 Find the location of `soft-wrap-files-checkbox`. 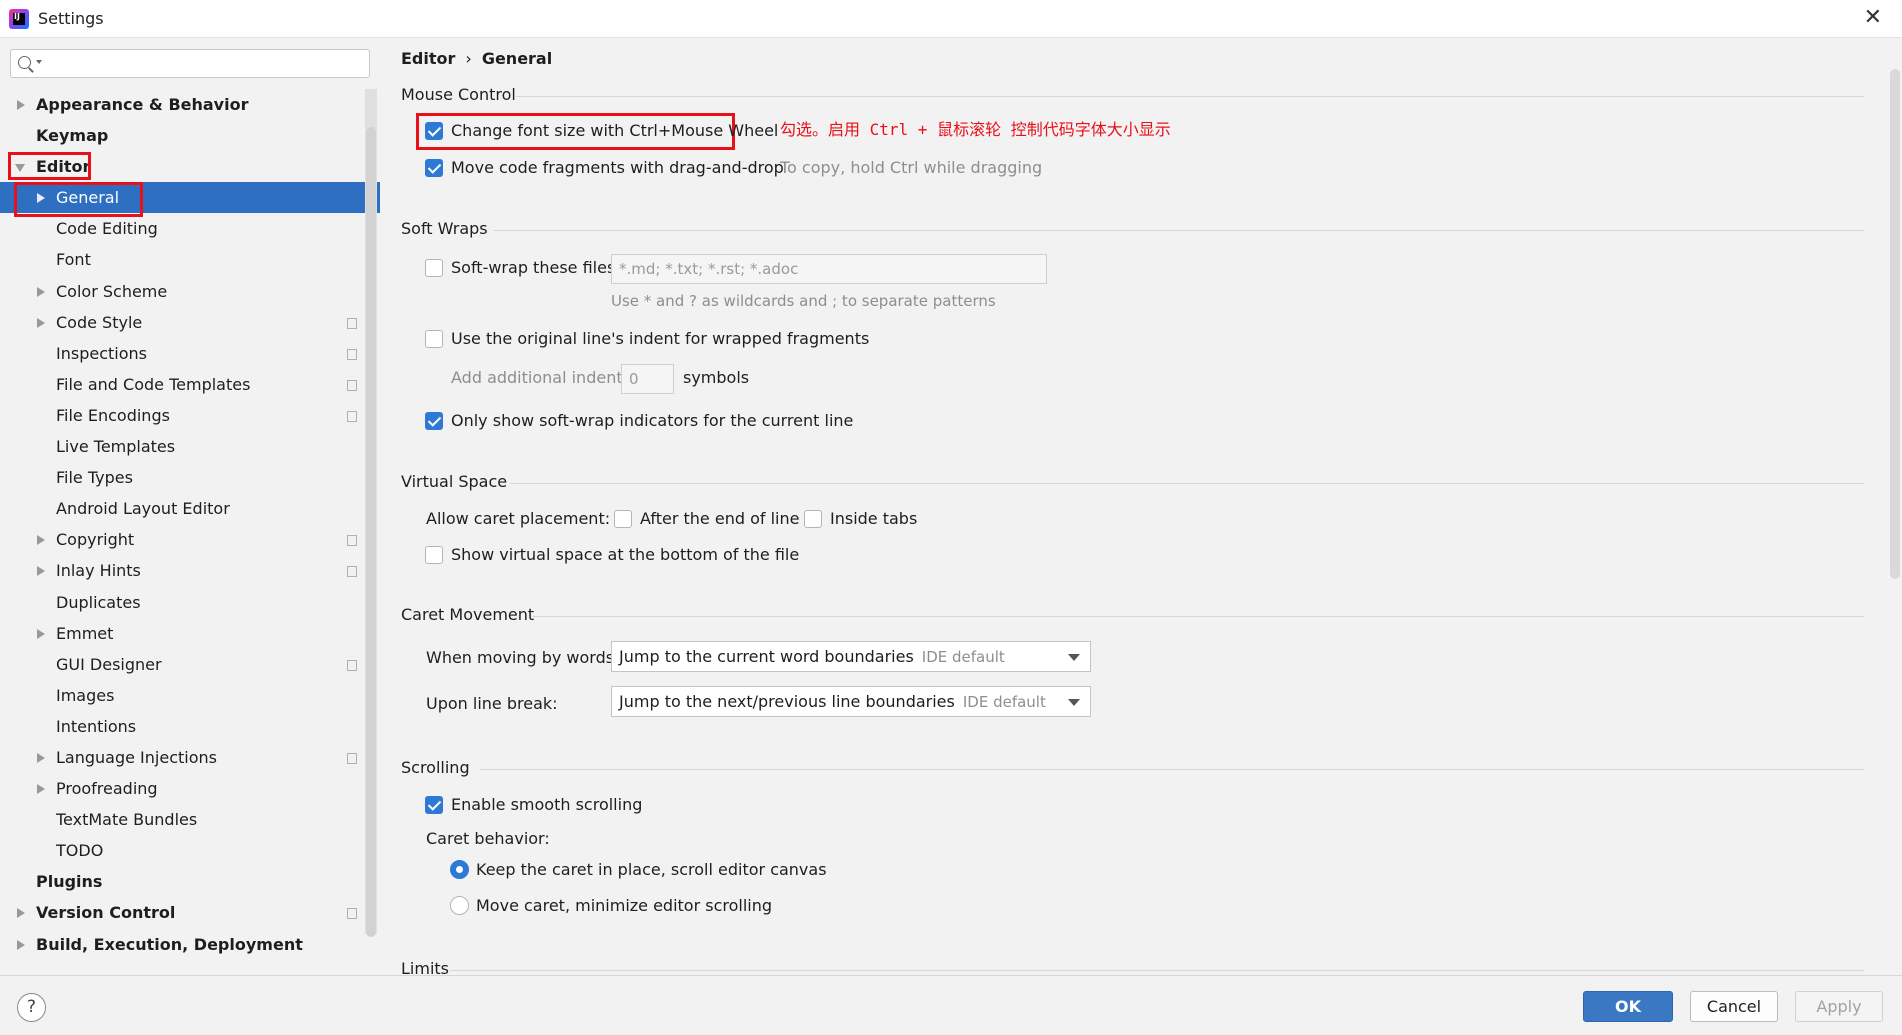

soft-wrap-files-checkbox is located at coordinates (434, 268).